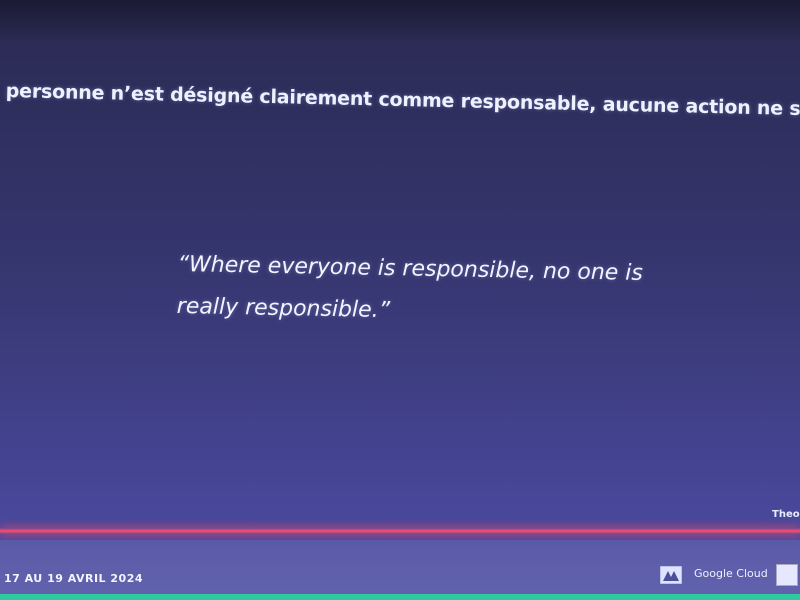 Image resolution: width=800 pixels, height=600 pixels. What do you see at coordinates (400, 20) in the screenshot?
I see `screen-top-shadow` at bounding box center [400, 20].